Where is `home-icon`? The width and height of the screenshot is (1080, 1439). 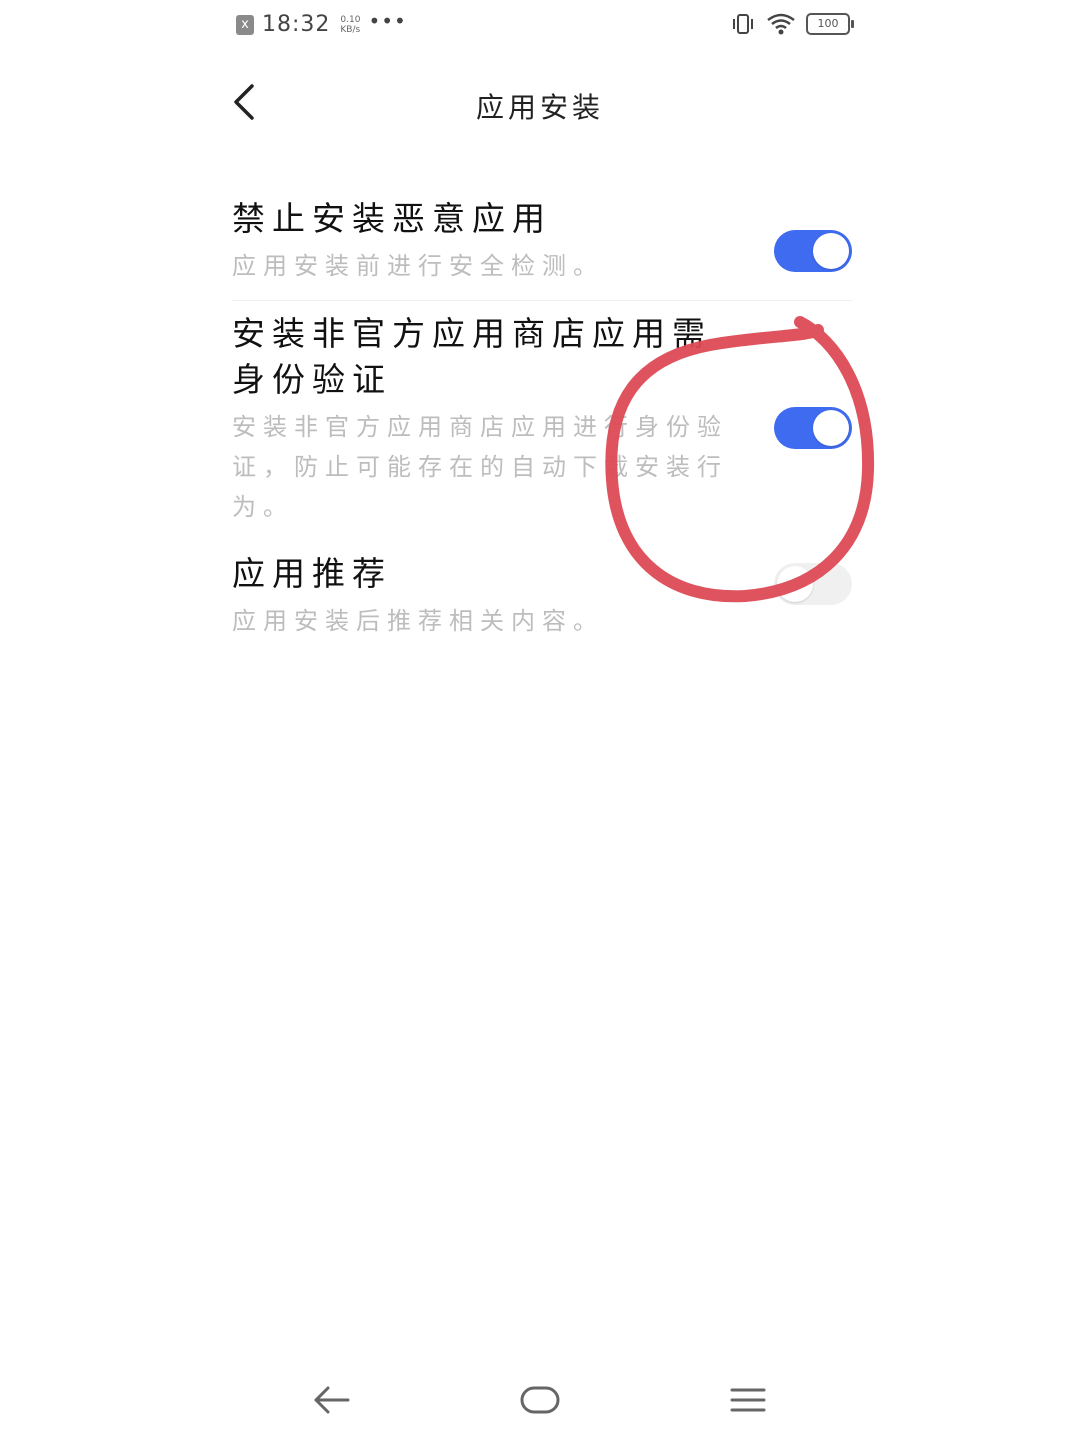
home-icon is located at coordinates (540, 1400).